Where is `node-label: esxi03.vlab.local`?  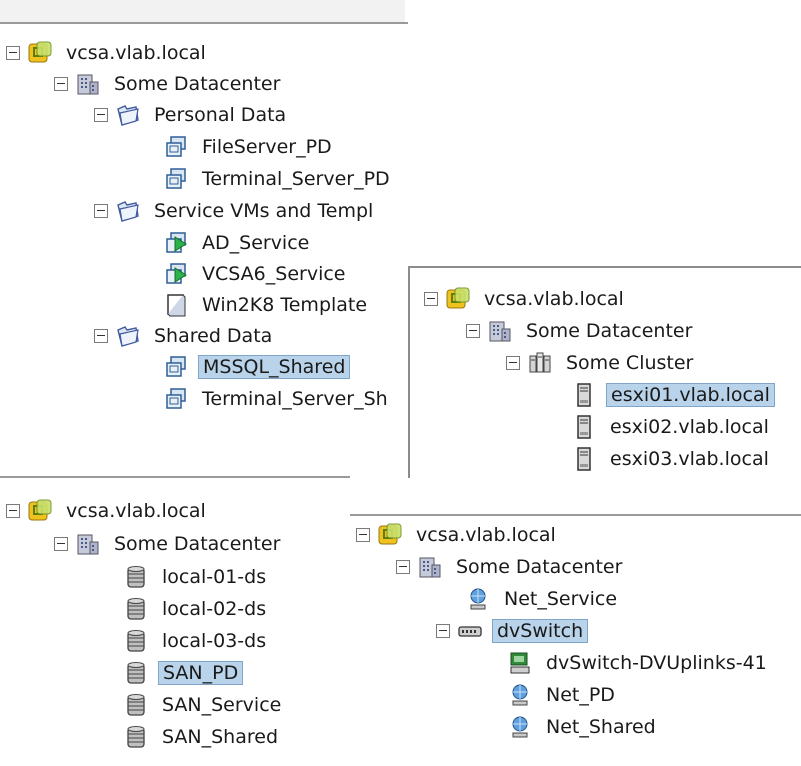 node-label: esxi03.vlab.local is located at coordinates (689, 459).